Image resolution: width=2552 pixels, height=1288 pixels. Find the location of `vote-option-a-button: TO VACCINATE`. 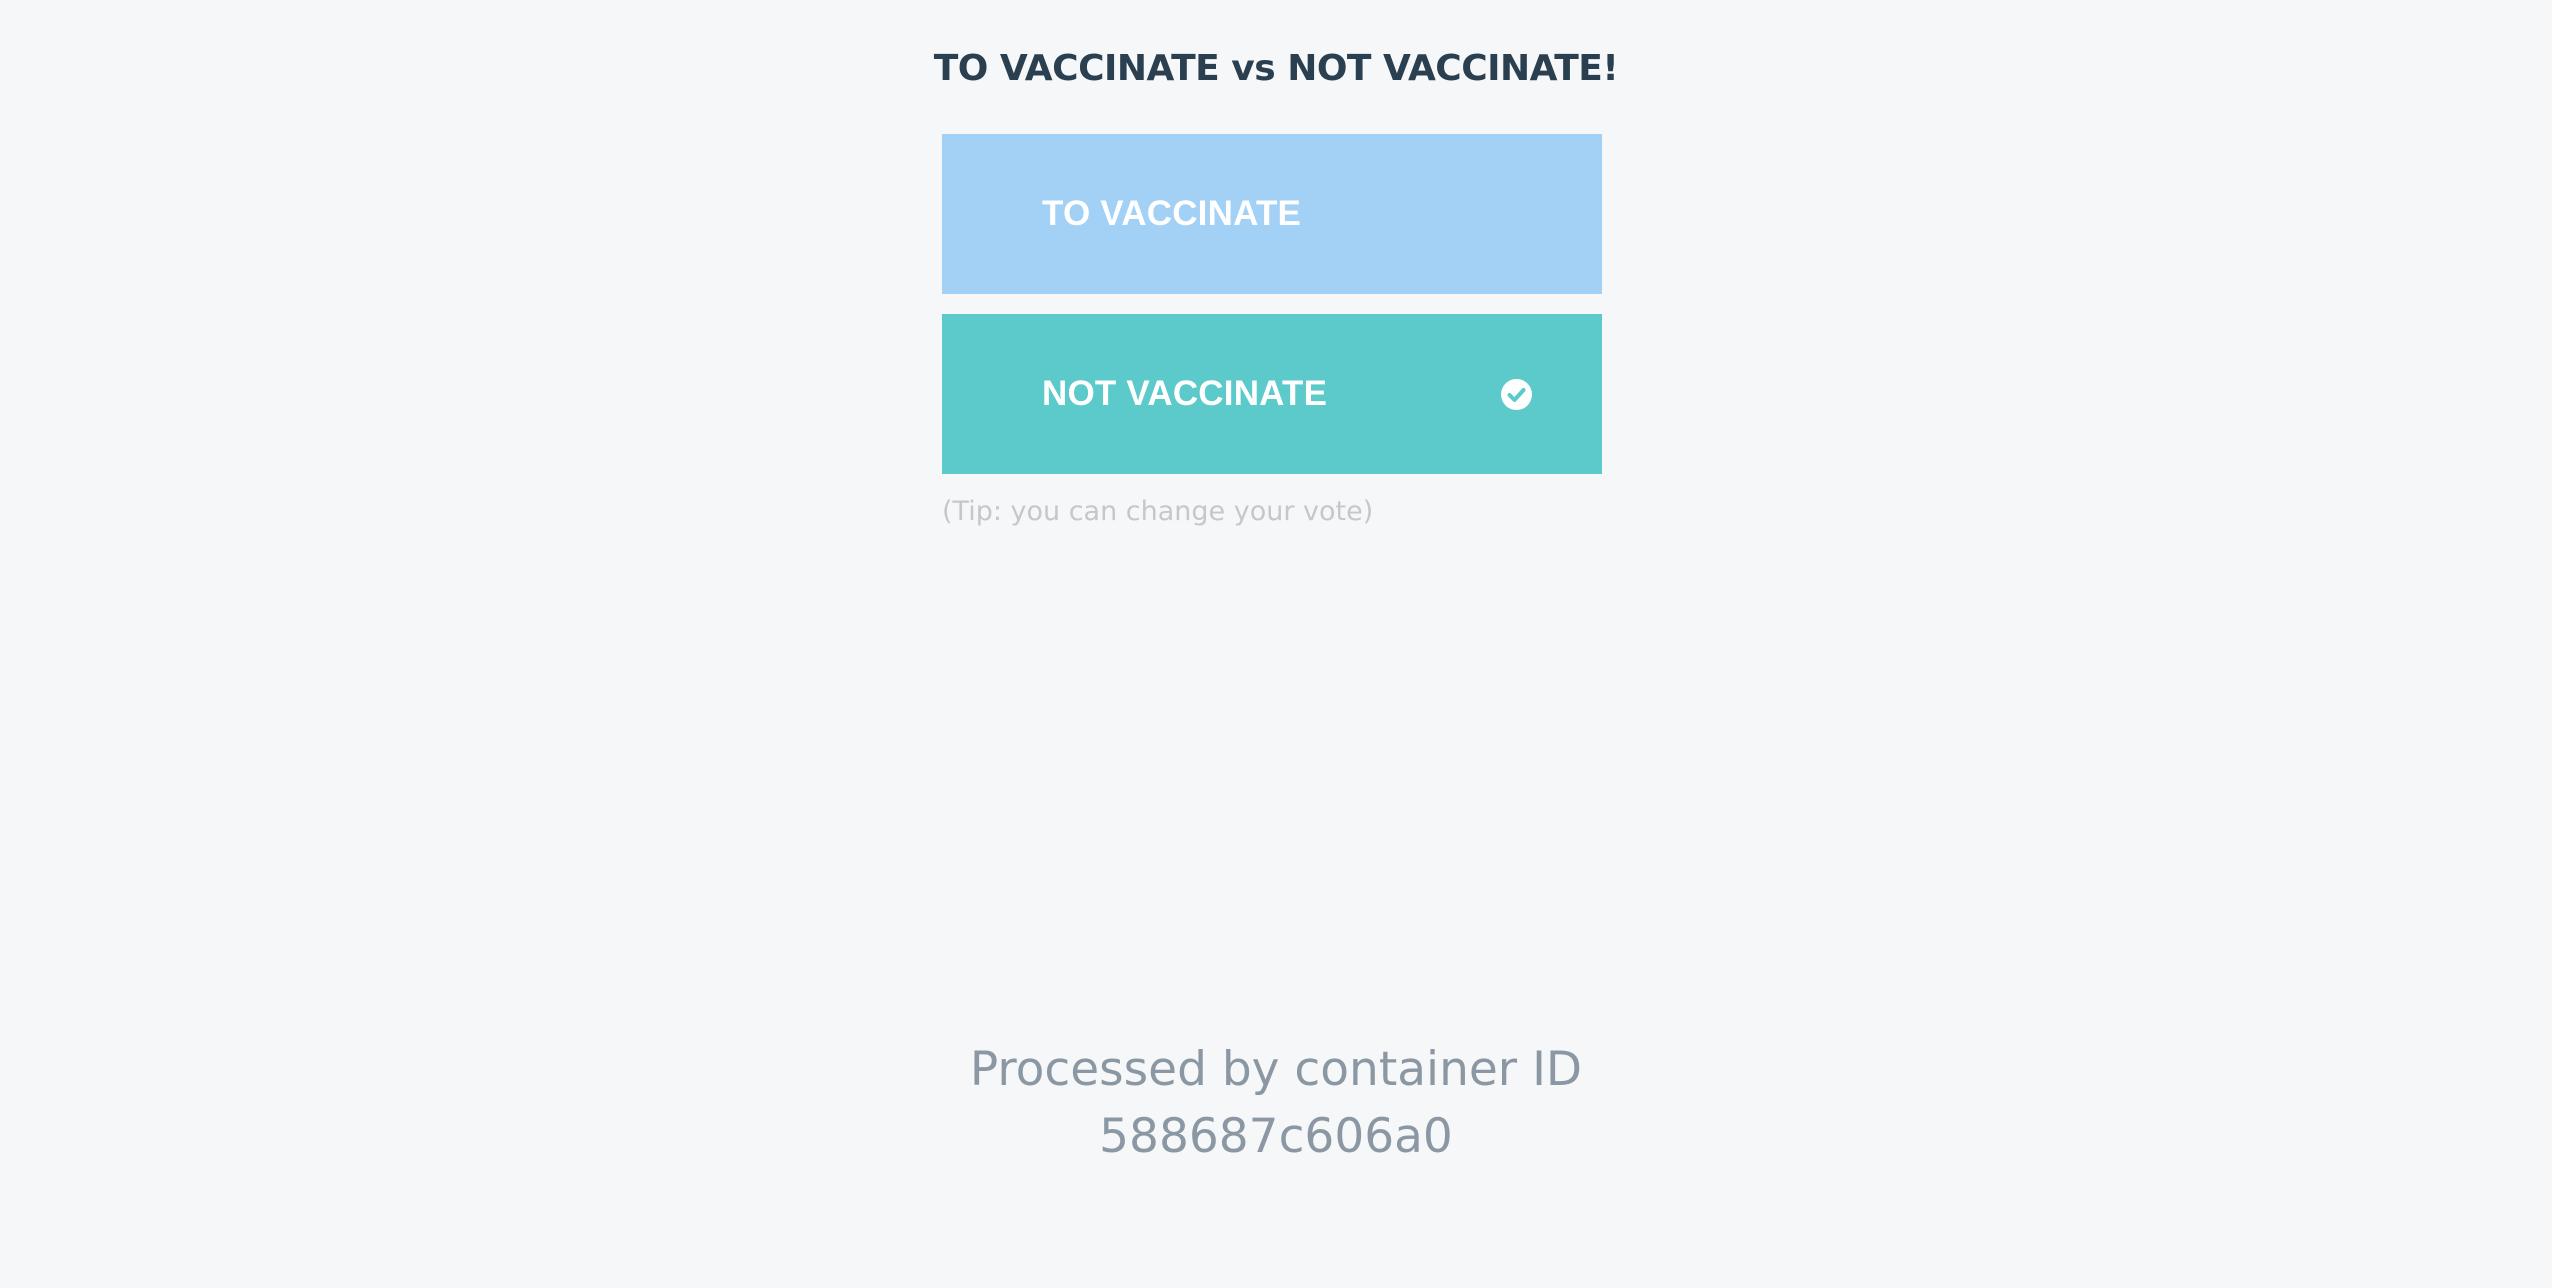

vote-option-a-button: TO VACCINATE is located at coordinates (1272, 214).